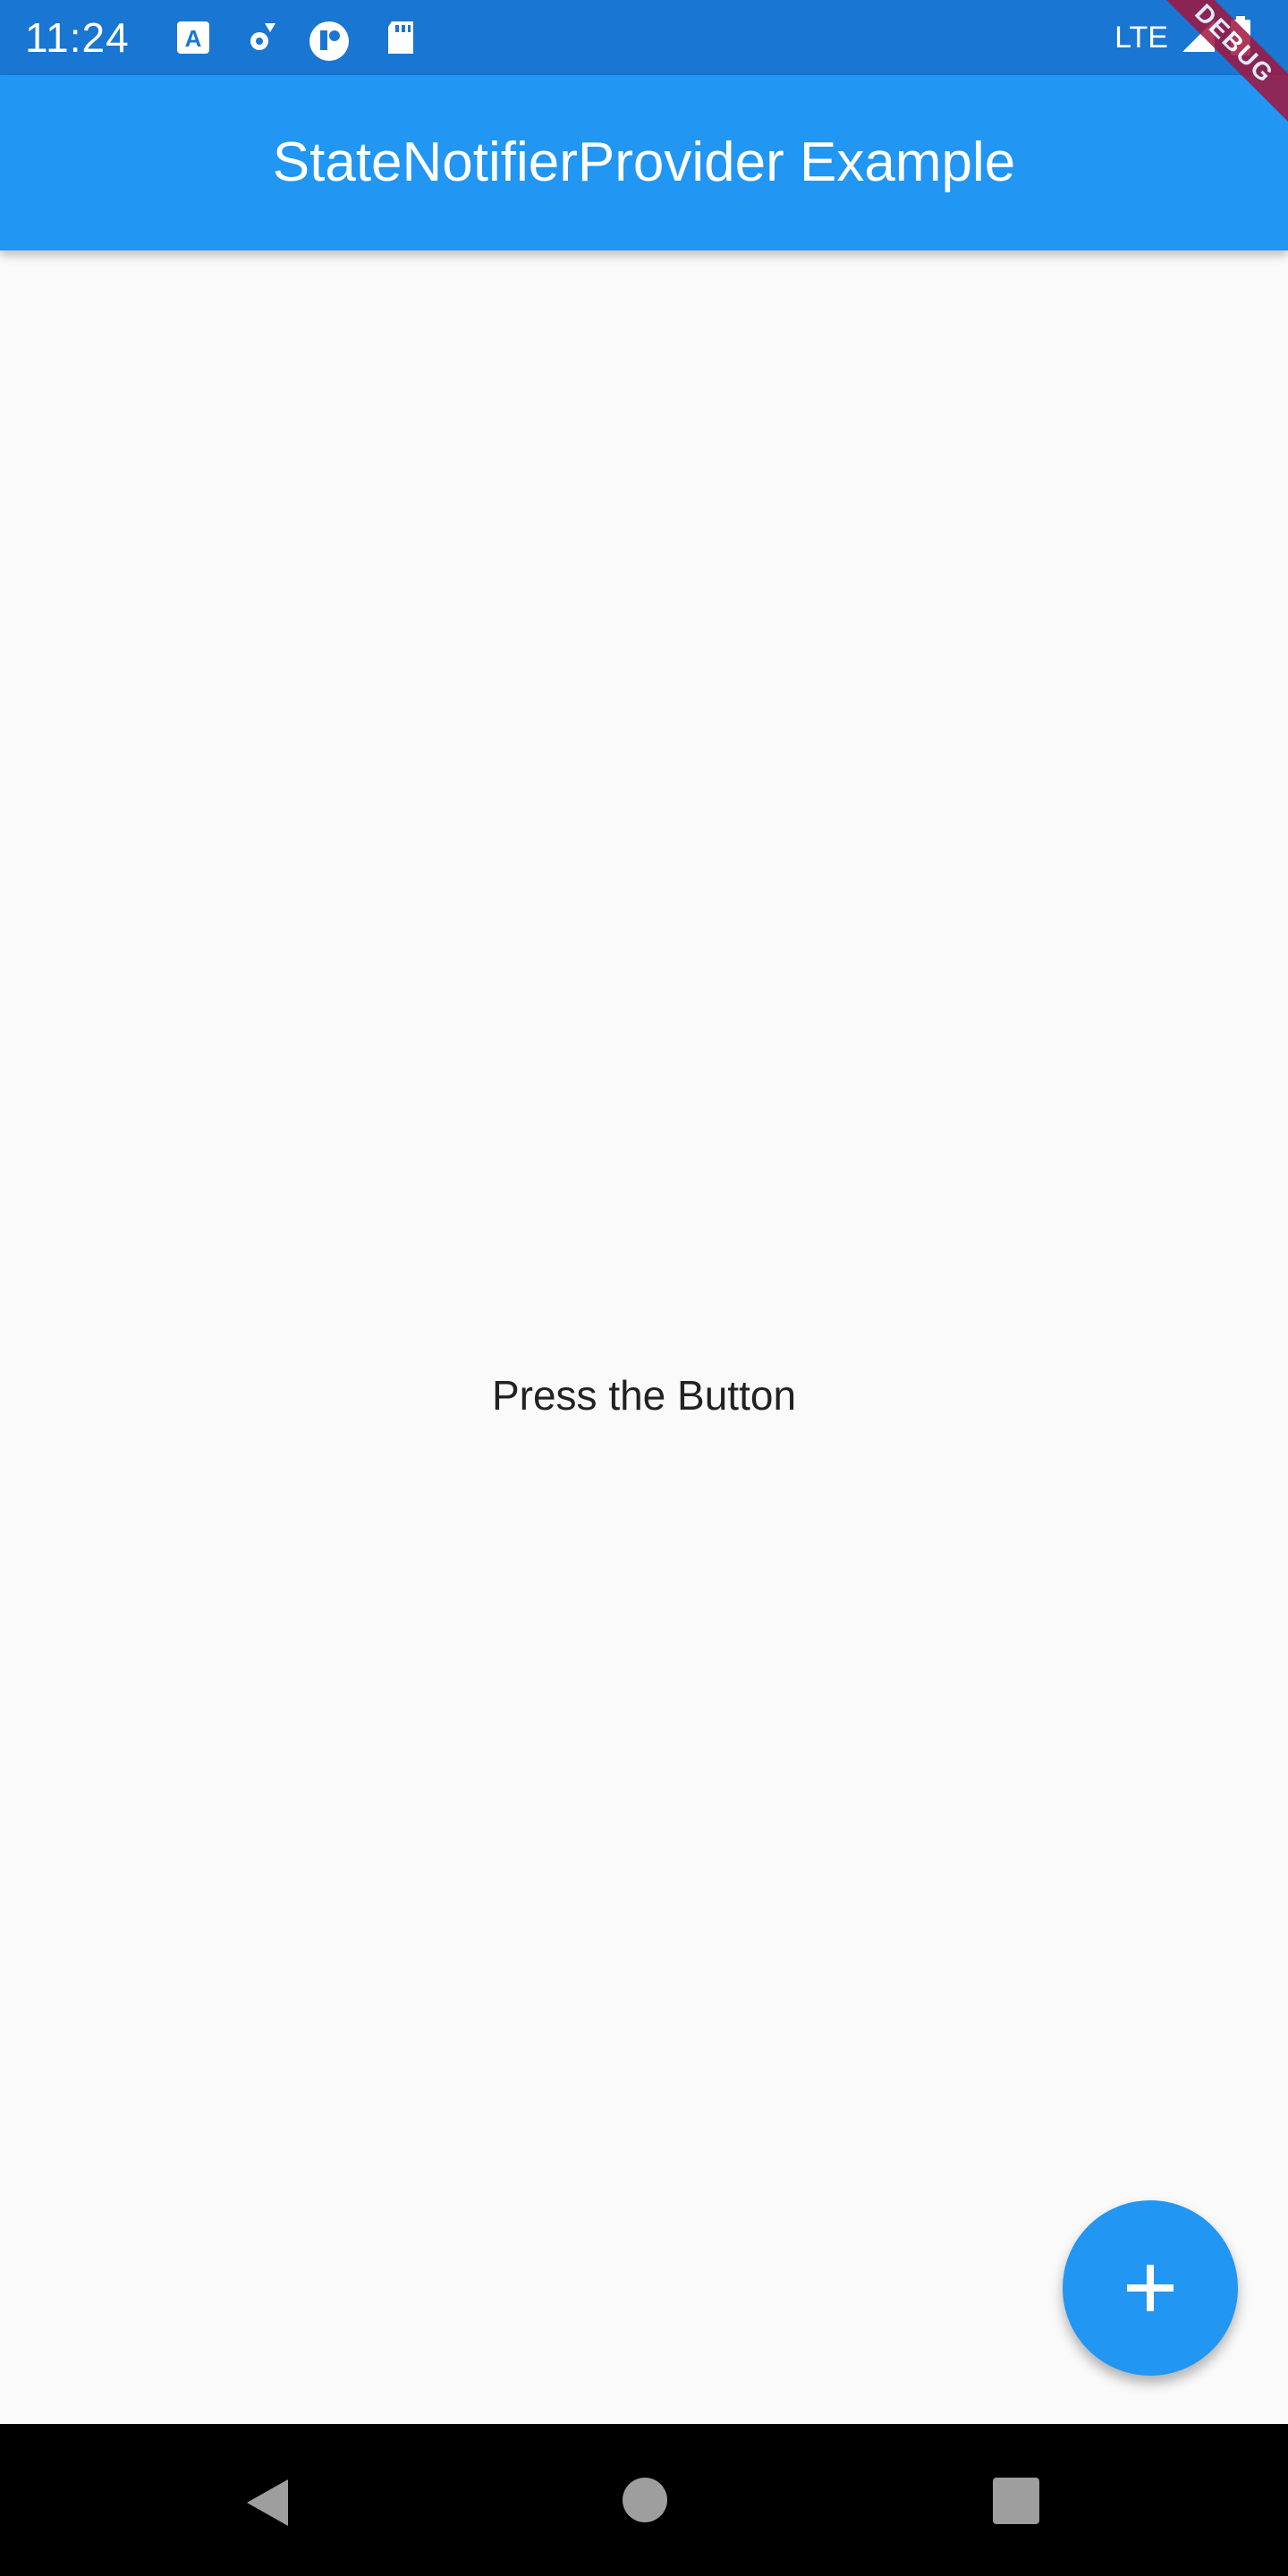  What do you see at coordinates (328, 40) in the screenshot?
I see `app-icon` at bounding box center [328, 40].